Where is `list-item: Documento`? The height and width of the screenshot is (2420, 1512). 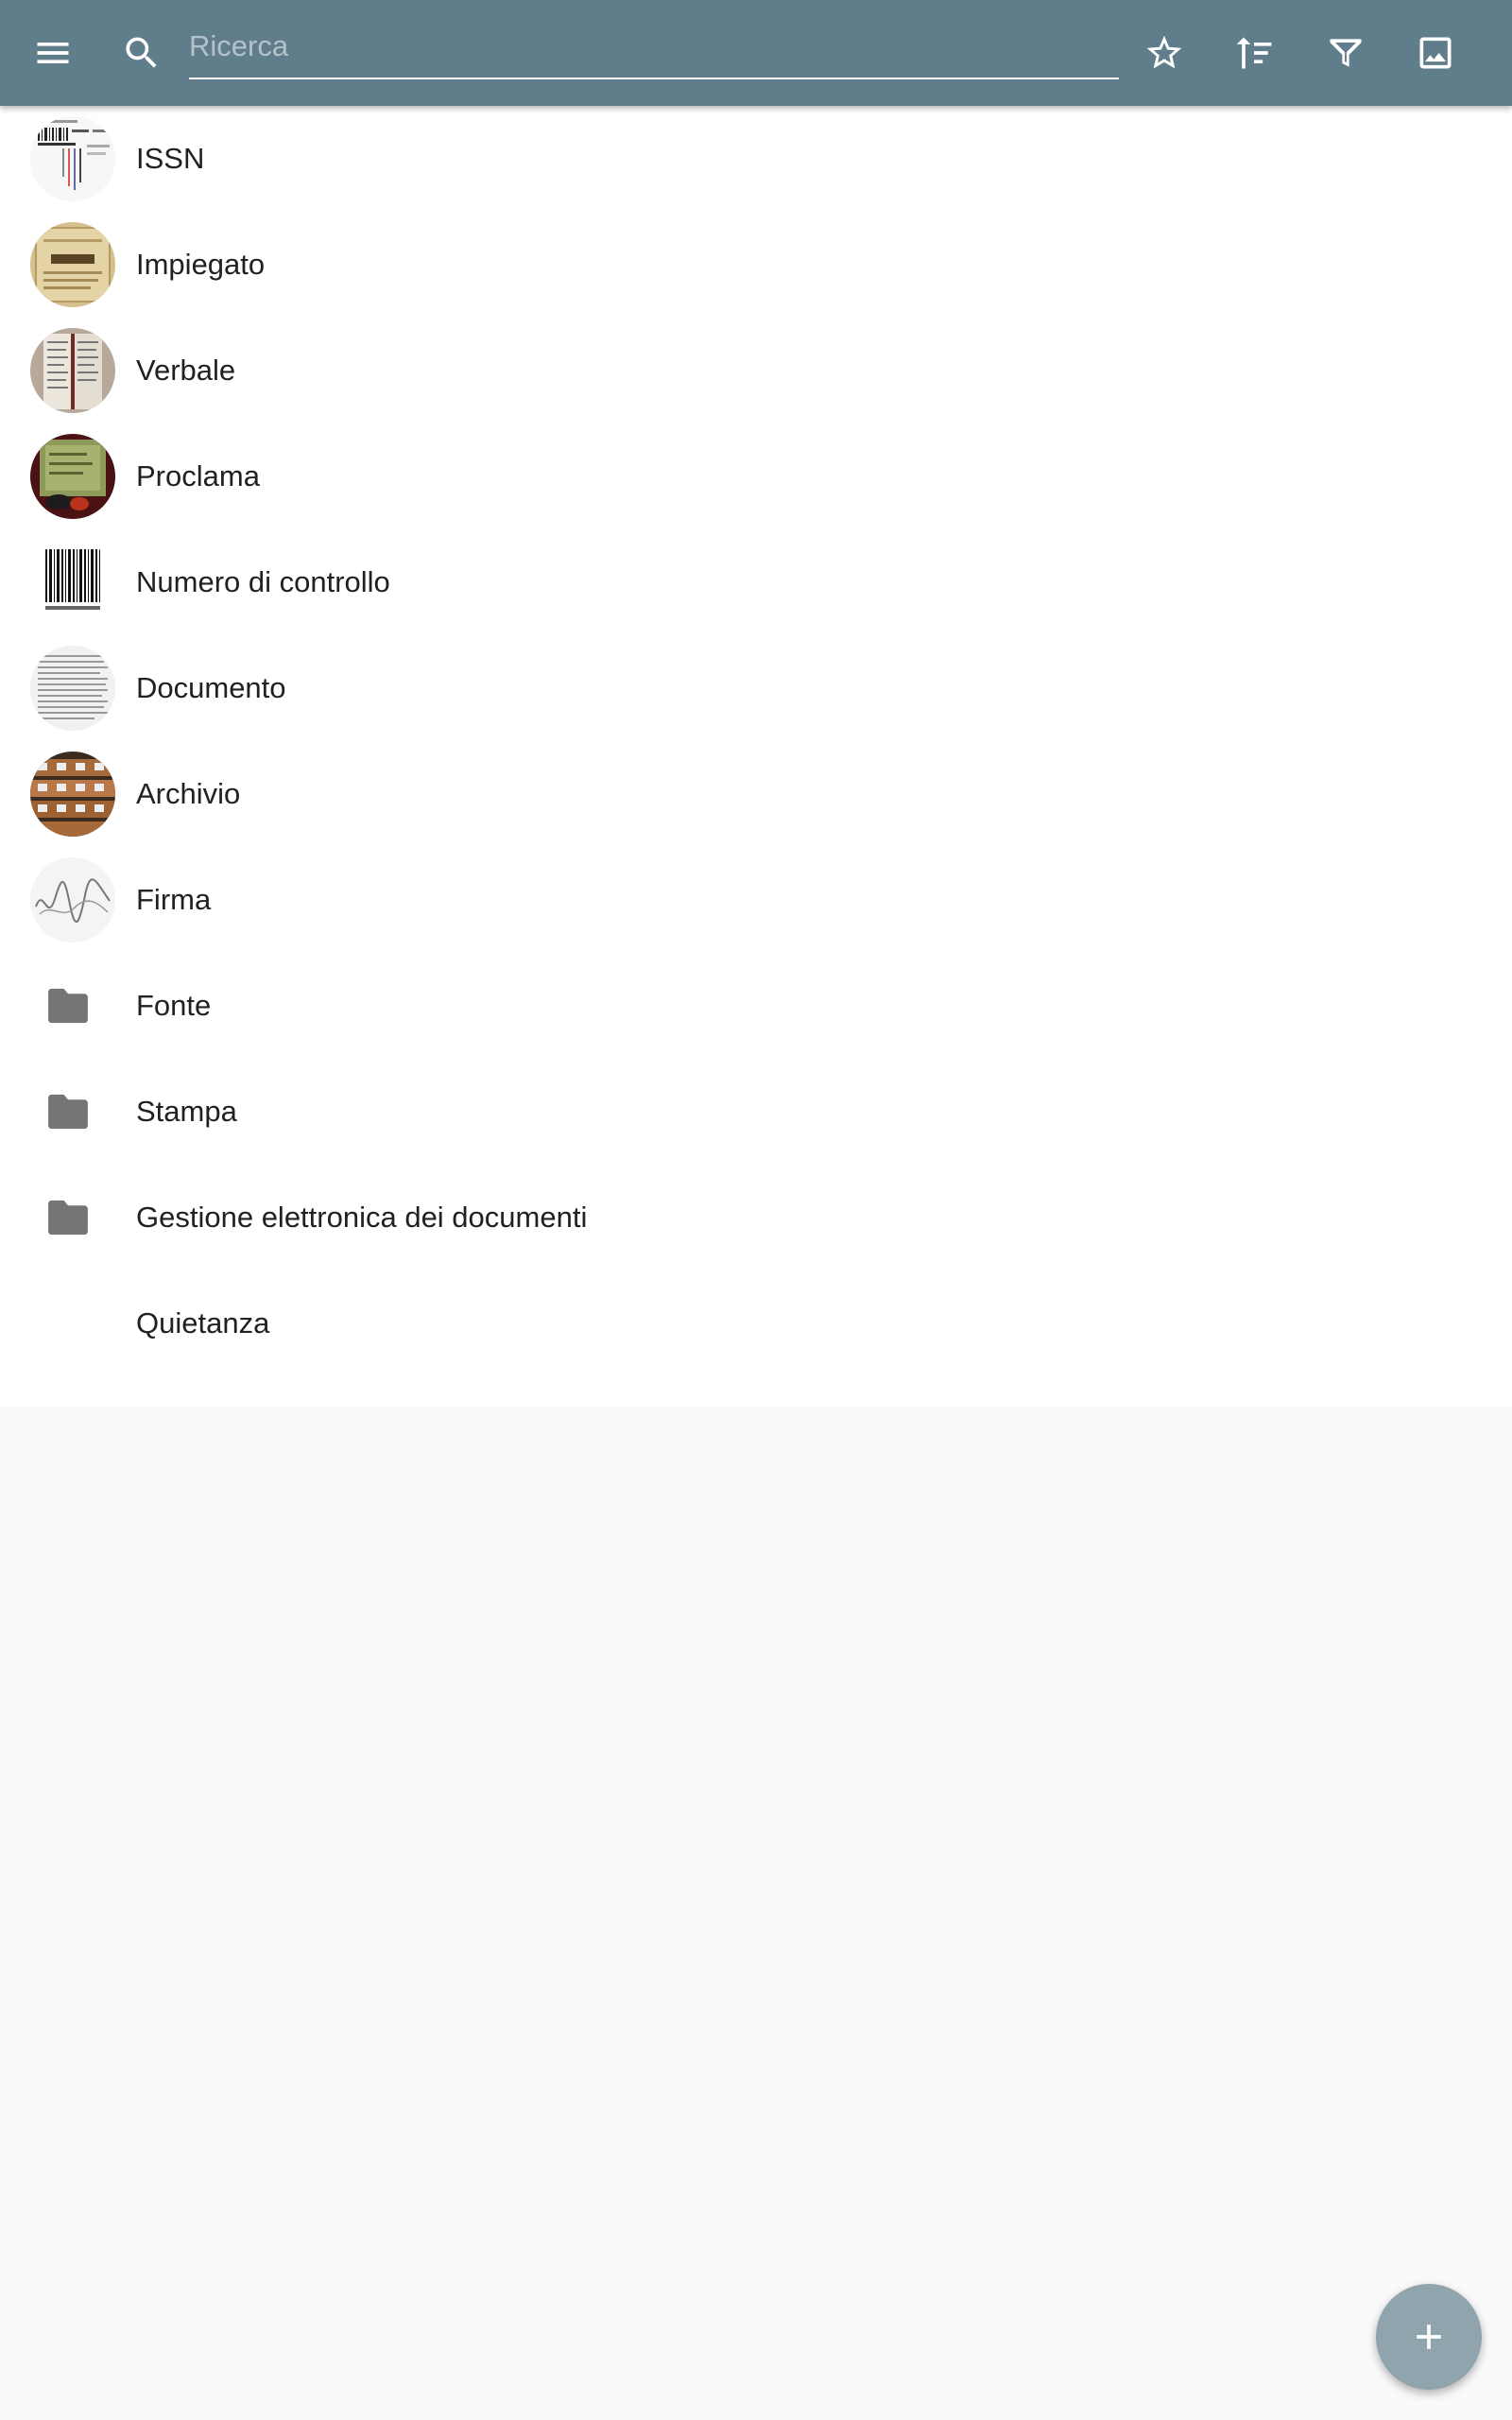
list-item: Documento is located at coordinates (756, 688).